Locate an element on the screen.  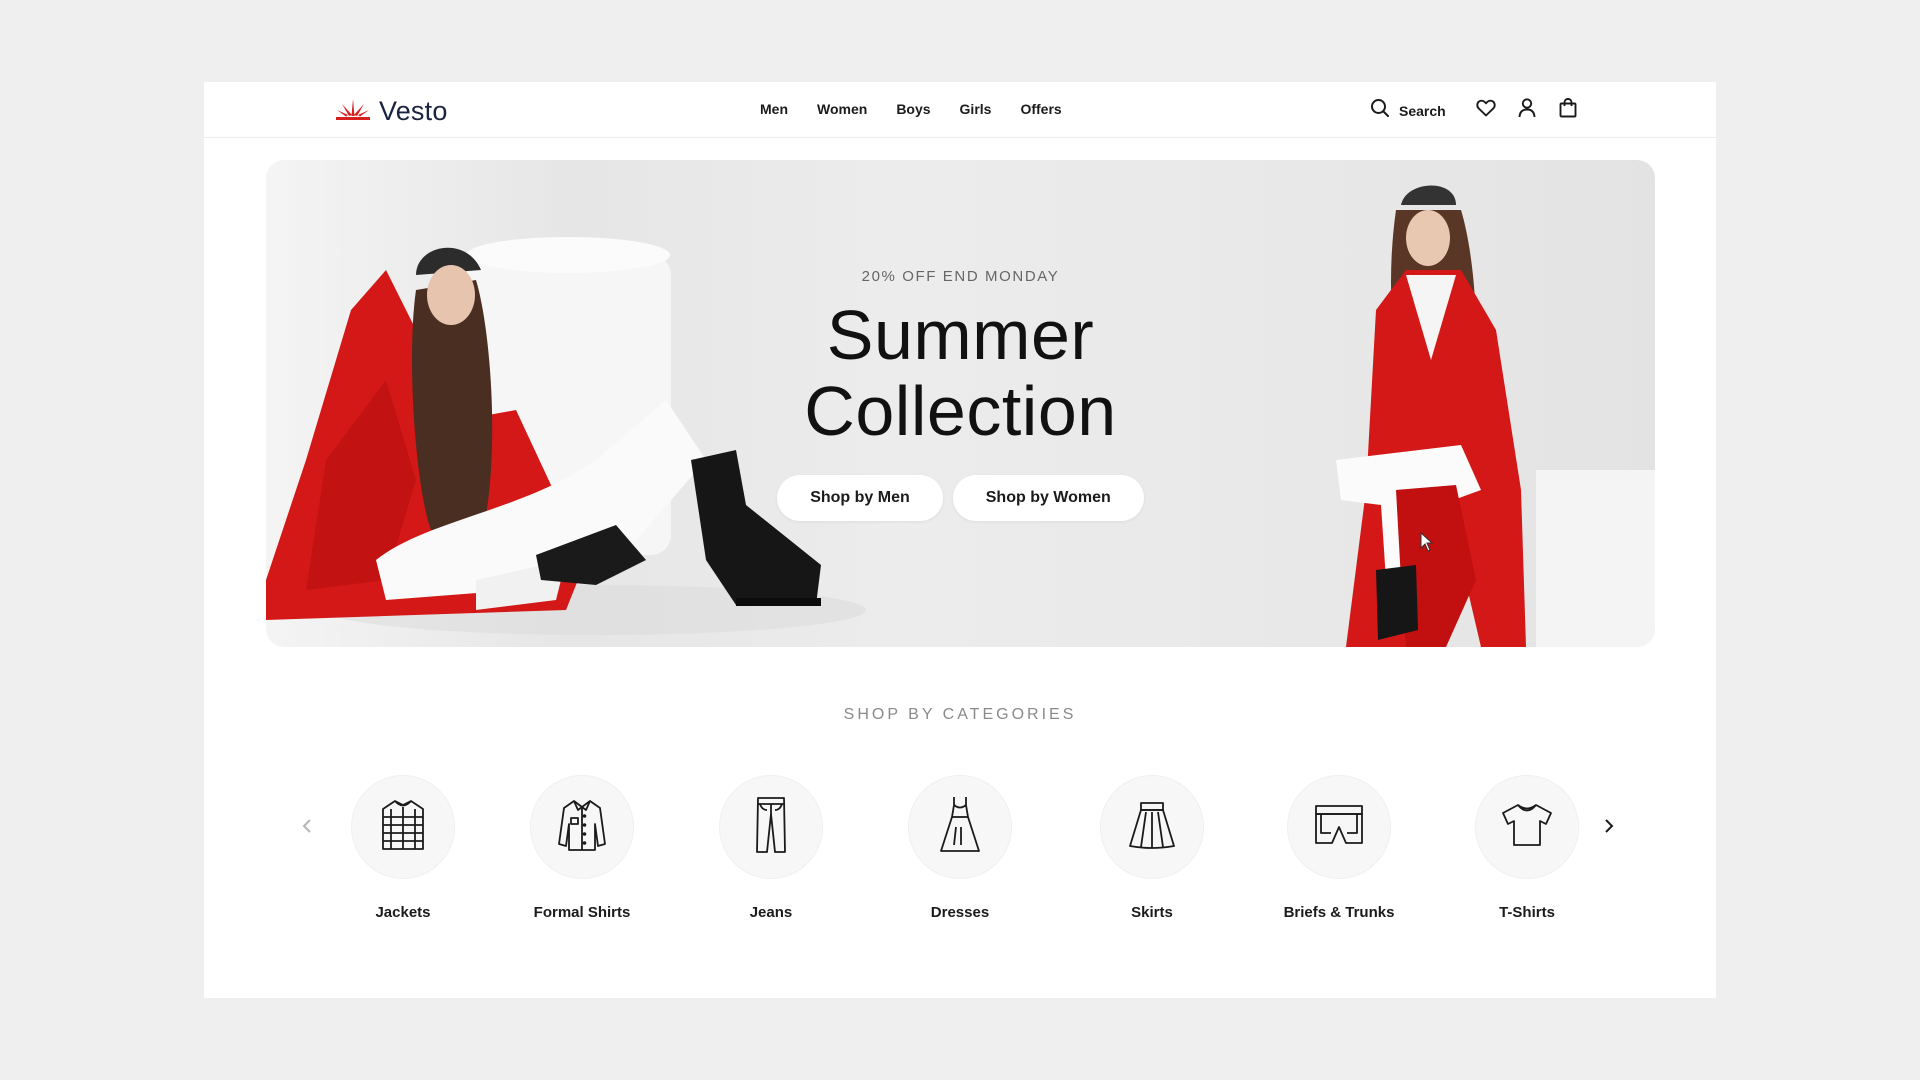
category-item-formal-shirts: Formal Shirts is located at coordinates (582, 848).